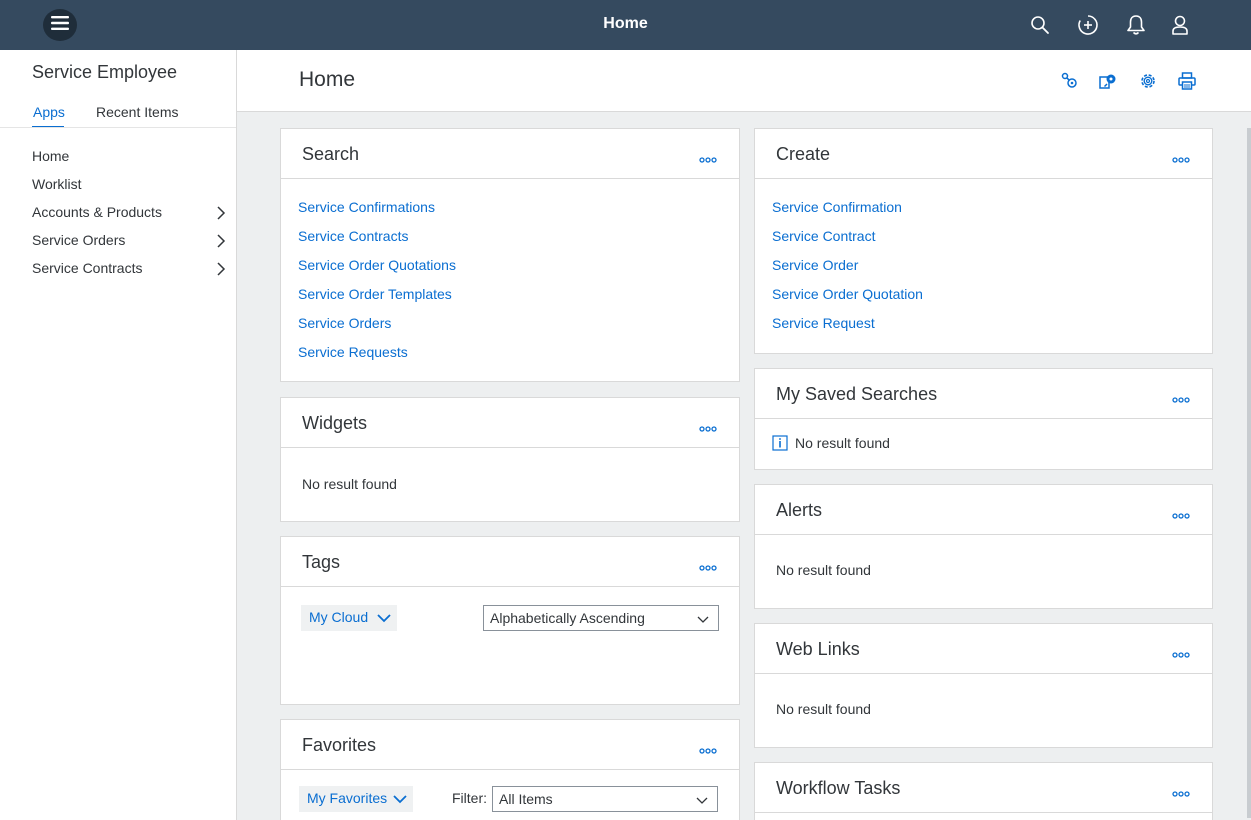  I want to click on hamburger-icon, so click(60, 25).